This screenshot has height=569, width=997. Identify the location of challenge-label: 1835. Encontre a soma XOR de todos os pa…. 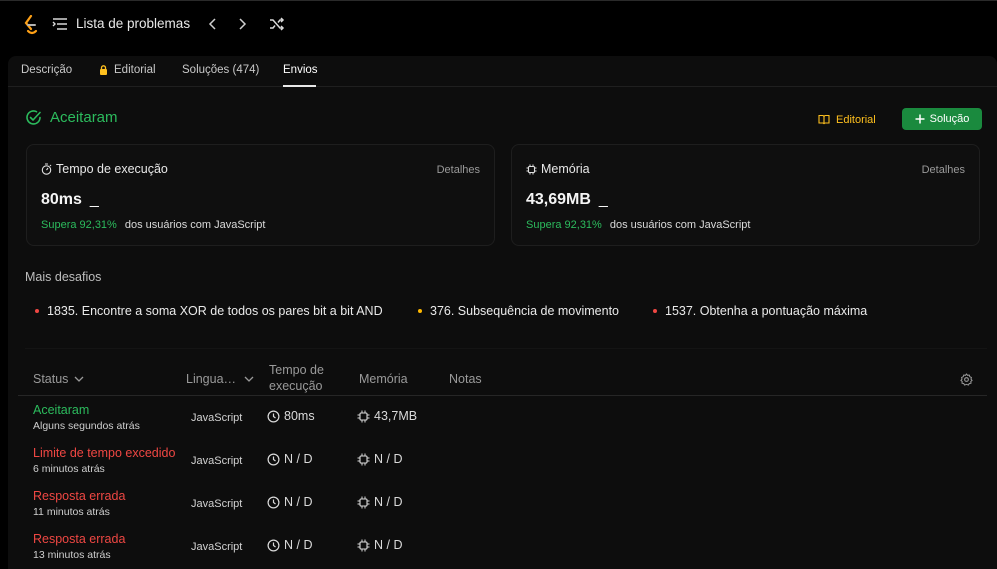
(215, 311).